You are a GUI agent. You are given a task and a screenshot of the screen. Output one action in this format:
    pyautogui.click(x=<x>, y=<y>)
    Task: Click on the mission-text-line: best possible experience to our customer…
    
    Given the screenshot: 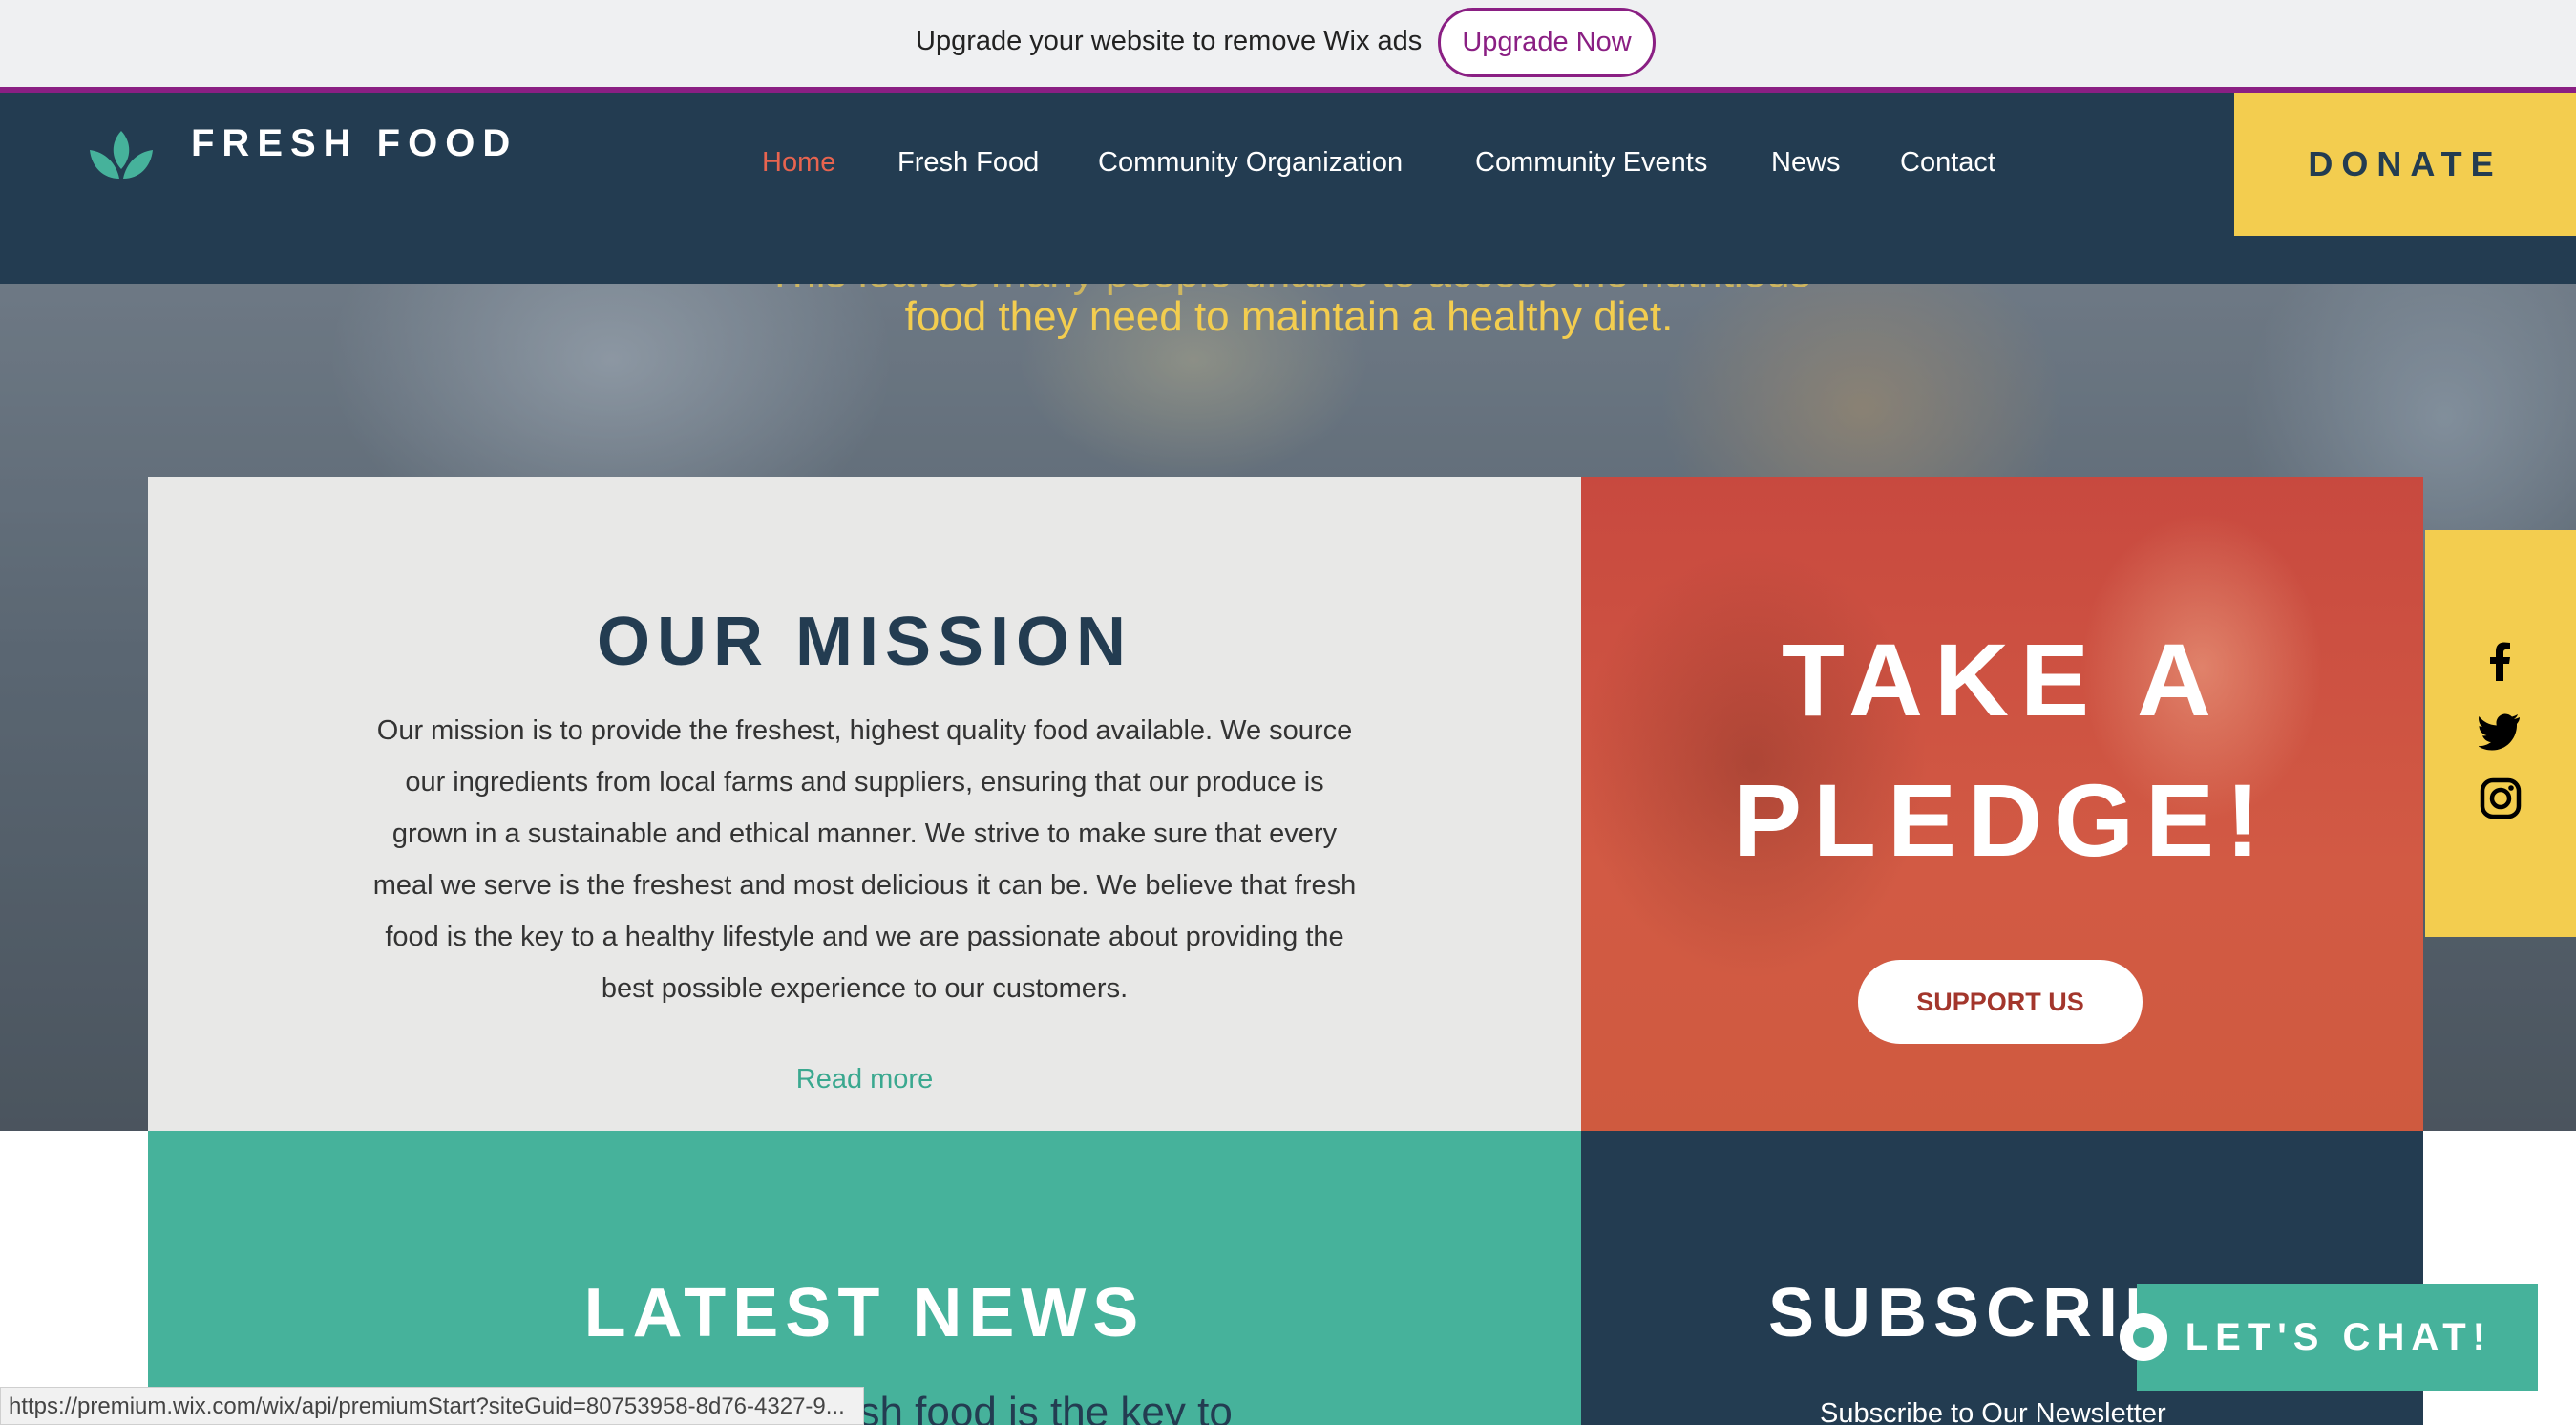 What is the action you would take?
    pyautogui.click(x=865, y=988)
    